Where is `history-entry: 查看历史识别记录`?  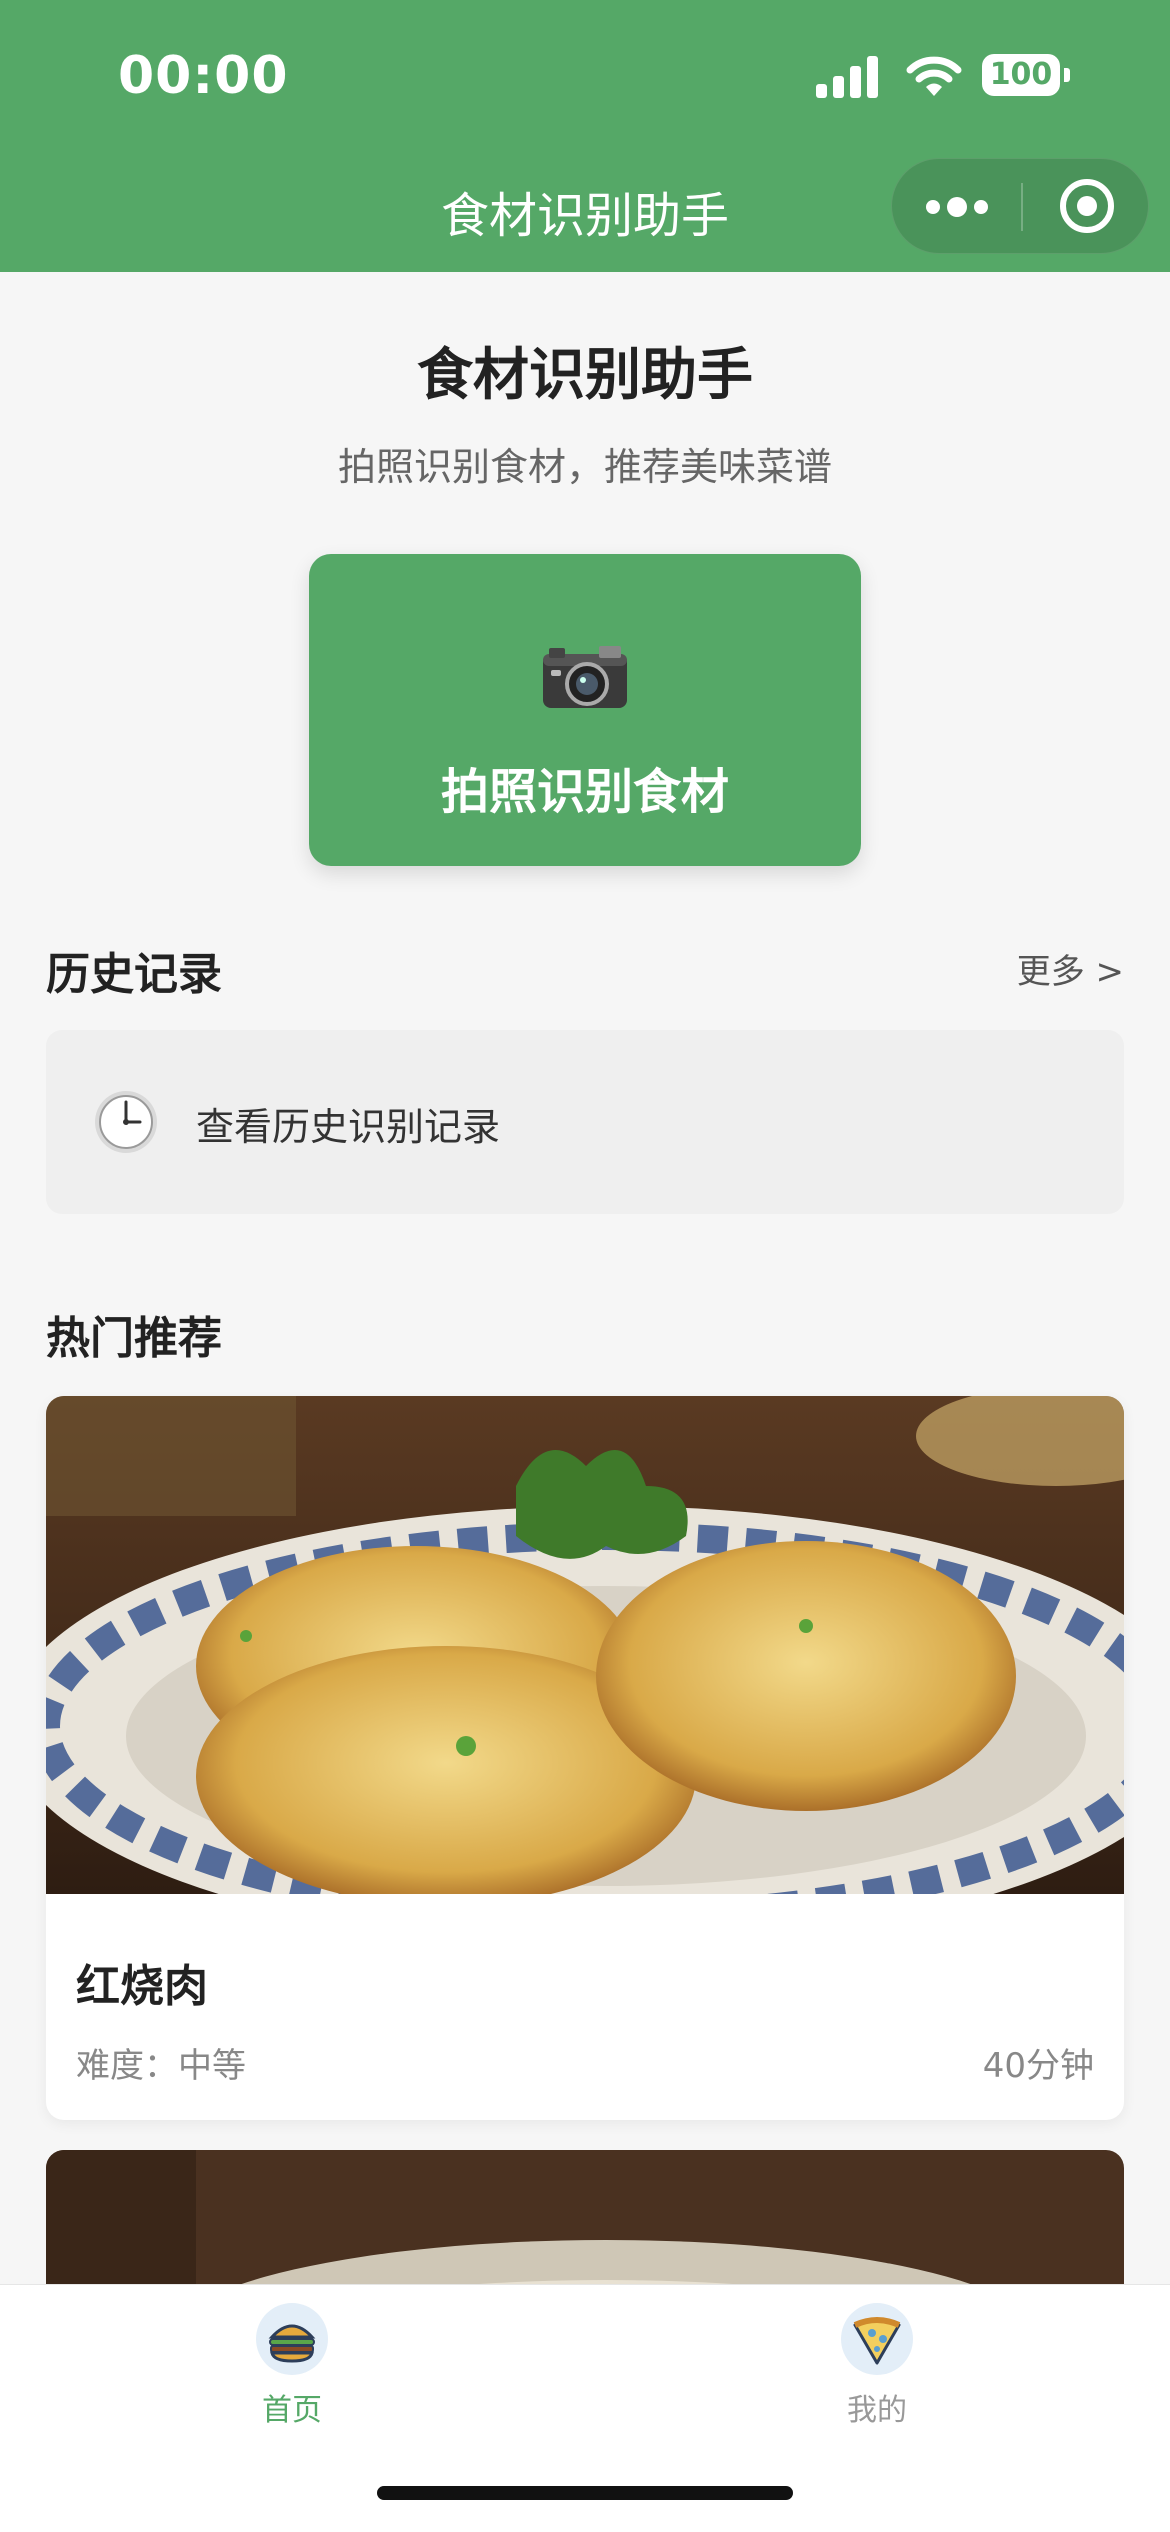 history-entry: 查看历史识别记录 is located at coordinates (585, 1122).